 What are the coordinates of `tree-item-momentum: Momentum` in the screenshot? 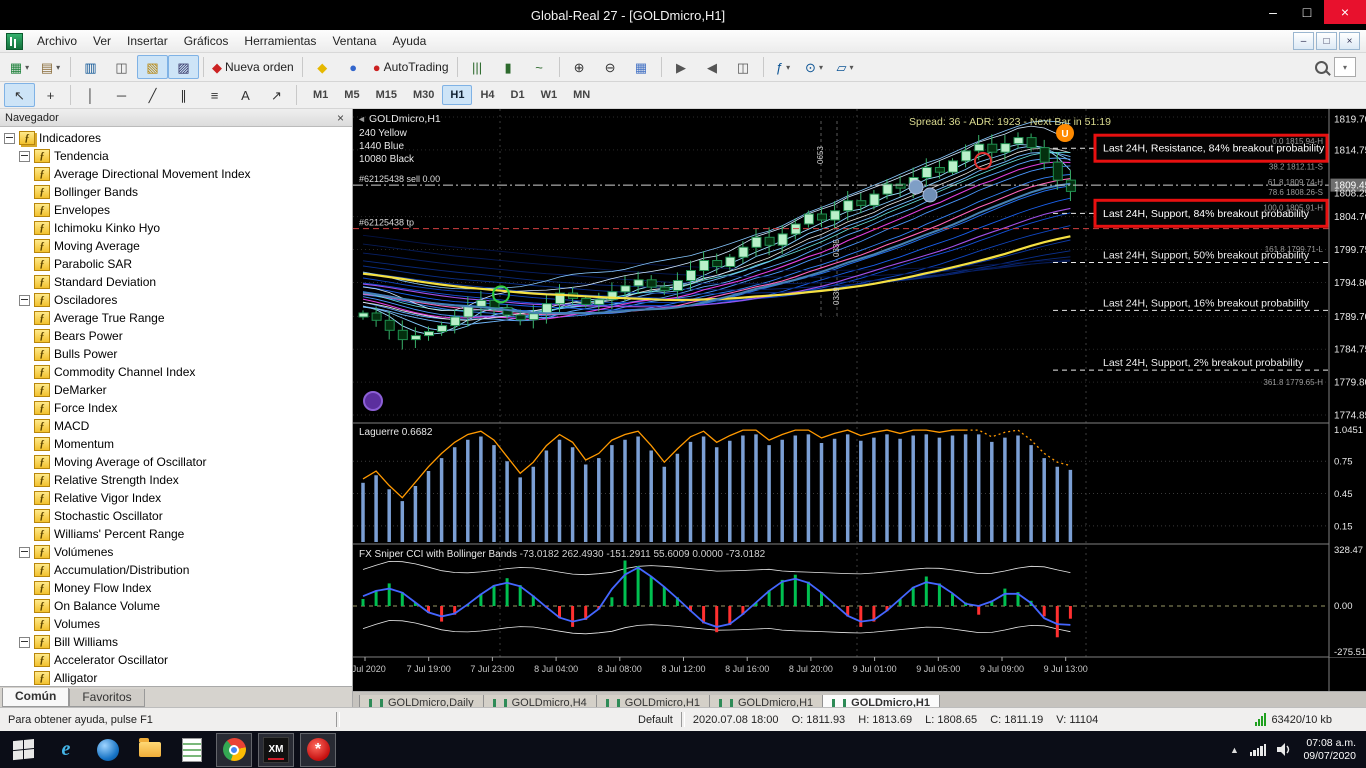 It's located at (176, 444).